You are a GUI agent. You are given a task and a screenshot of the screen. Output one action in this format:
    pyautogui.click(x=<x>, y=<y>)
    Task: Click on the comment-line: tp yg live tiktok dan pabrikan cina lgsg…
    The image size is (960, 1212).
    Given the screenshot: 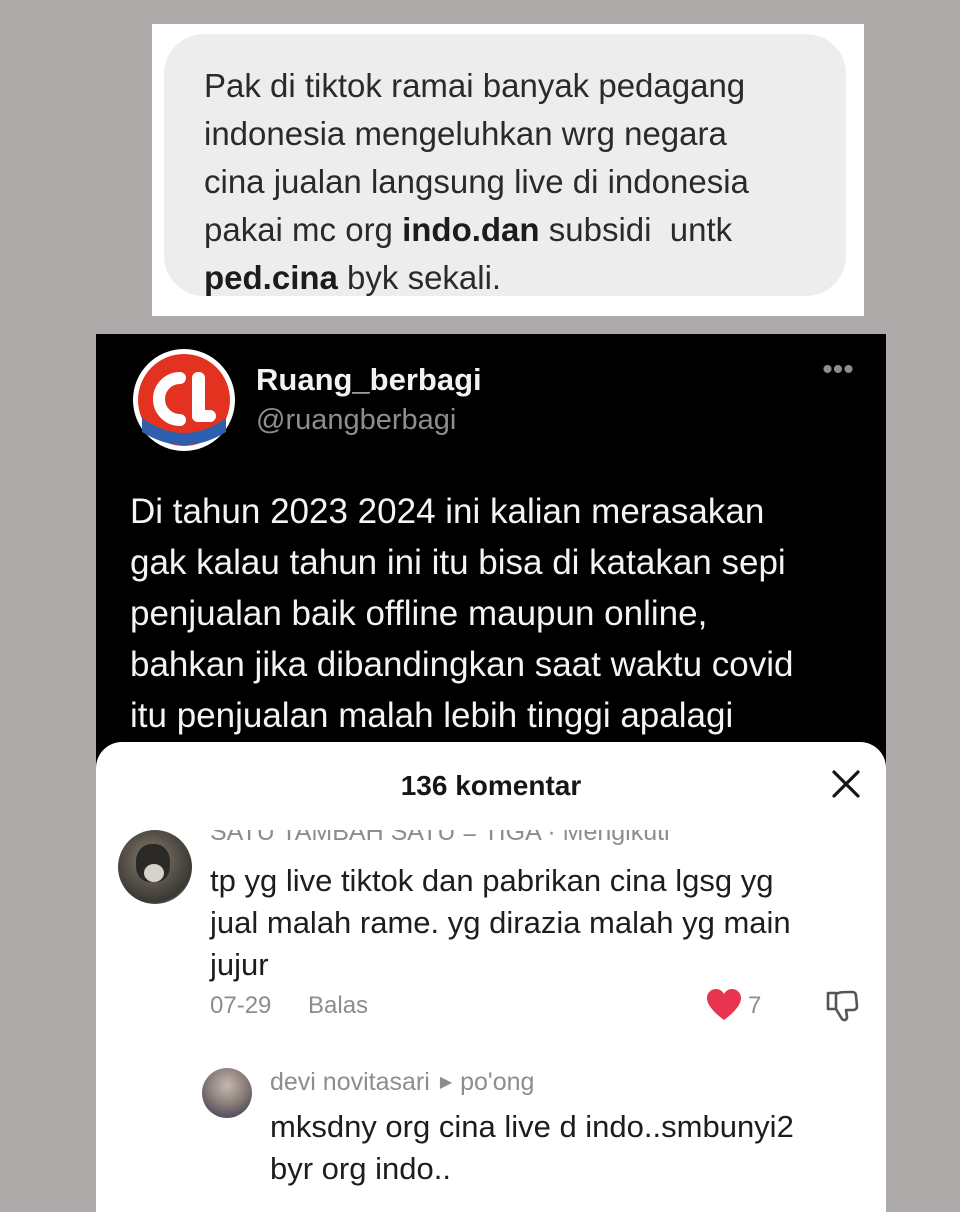 What is the action you would take?
    pyautogui.click(x=492, y=880)
    